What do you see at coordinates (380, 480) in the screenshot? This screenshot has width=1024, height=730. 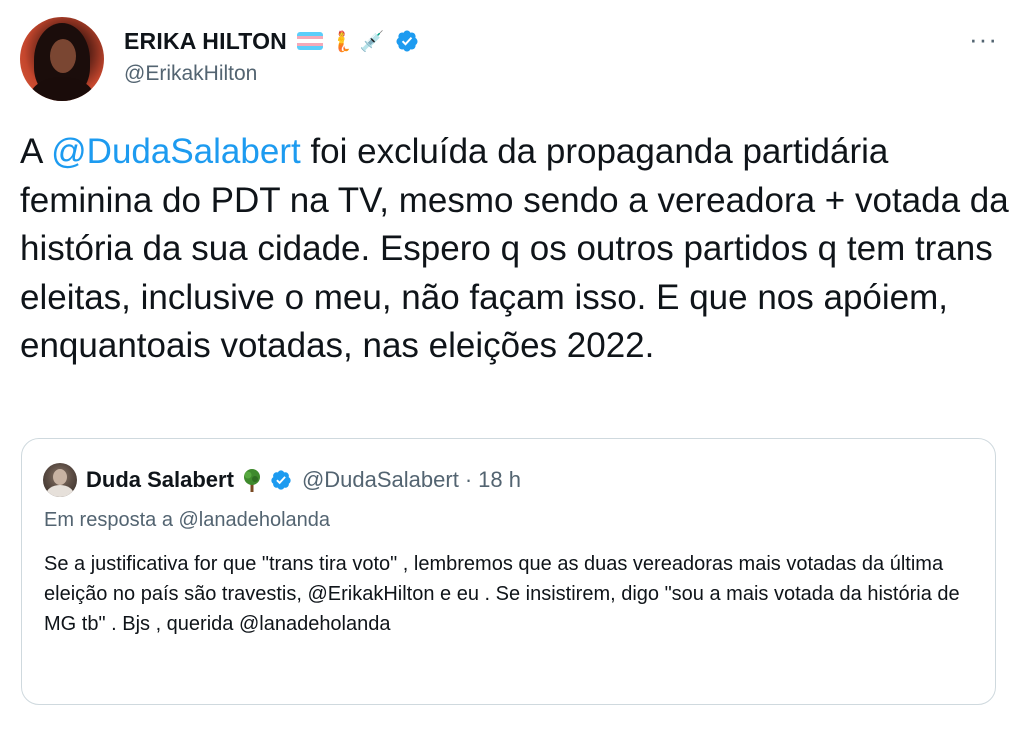 I see `quoted-handle: @DudaSalabert` at bounding box center [380, 480].